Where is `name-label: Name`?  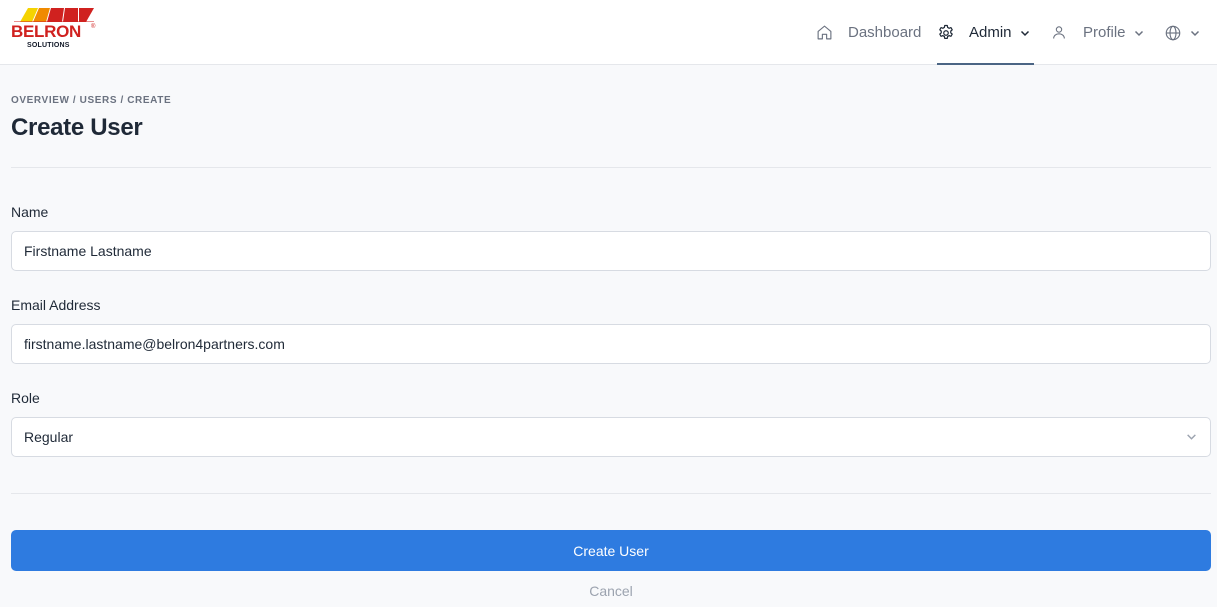
name-label: Name is located at coordinates (30, 212).